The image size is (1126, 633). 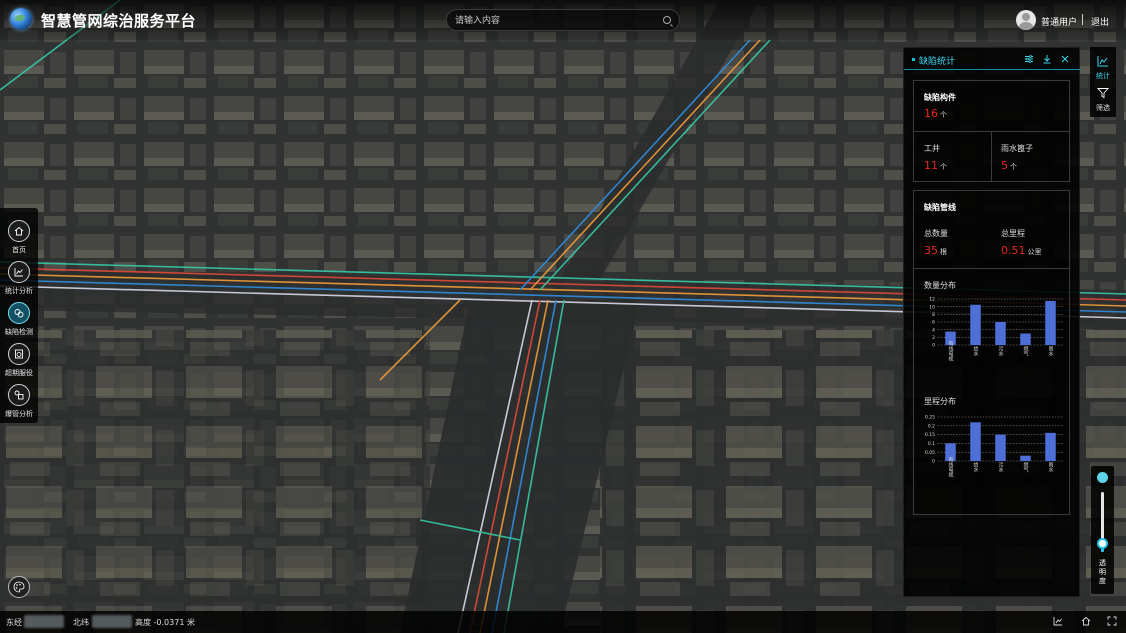 What do you see at coordinates (1103, 76) in the screenshot?
I see `toolbar-statistics-label: 统计` at bounding box center [1103, 76].